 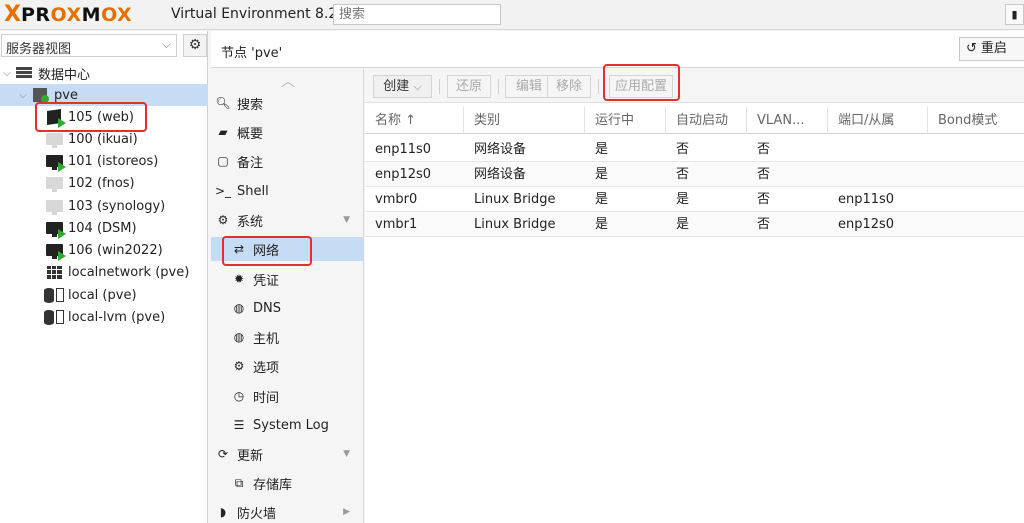 I want to click on nav-item-label: 防火墙, so click(x=257, y=514).